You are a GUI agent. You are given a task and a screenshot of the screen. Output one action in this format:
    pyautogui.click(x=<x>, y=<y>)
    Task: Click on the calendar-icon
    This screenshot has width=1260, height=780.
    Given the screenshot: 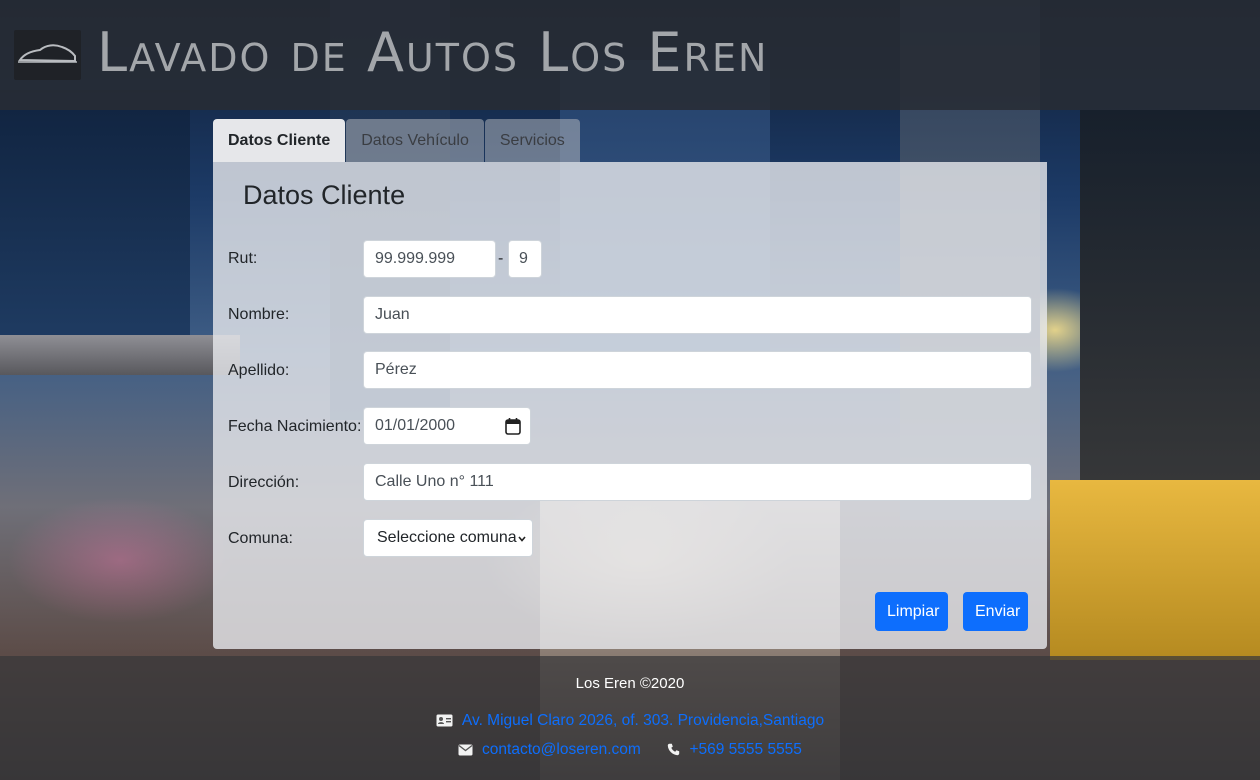 What is the action you would take?
    pyautogui.click(x=513, y=426)
    